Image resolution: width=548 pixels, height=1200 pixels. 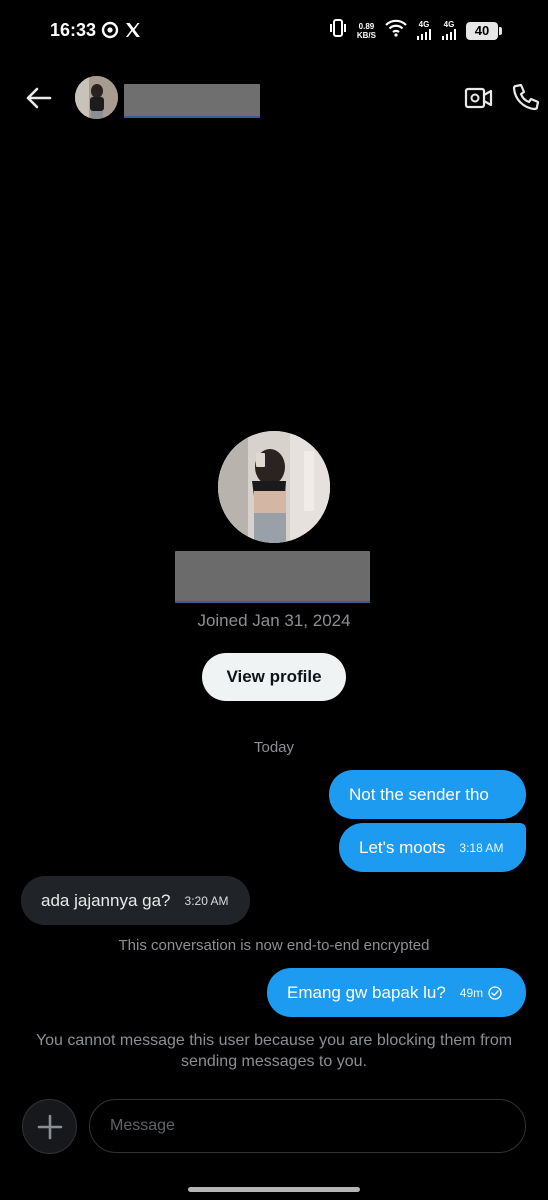 I want to click on add-media-button, so click(x=49, y=1126).